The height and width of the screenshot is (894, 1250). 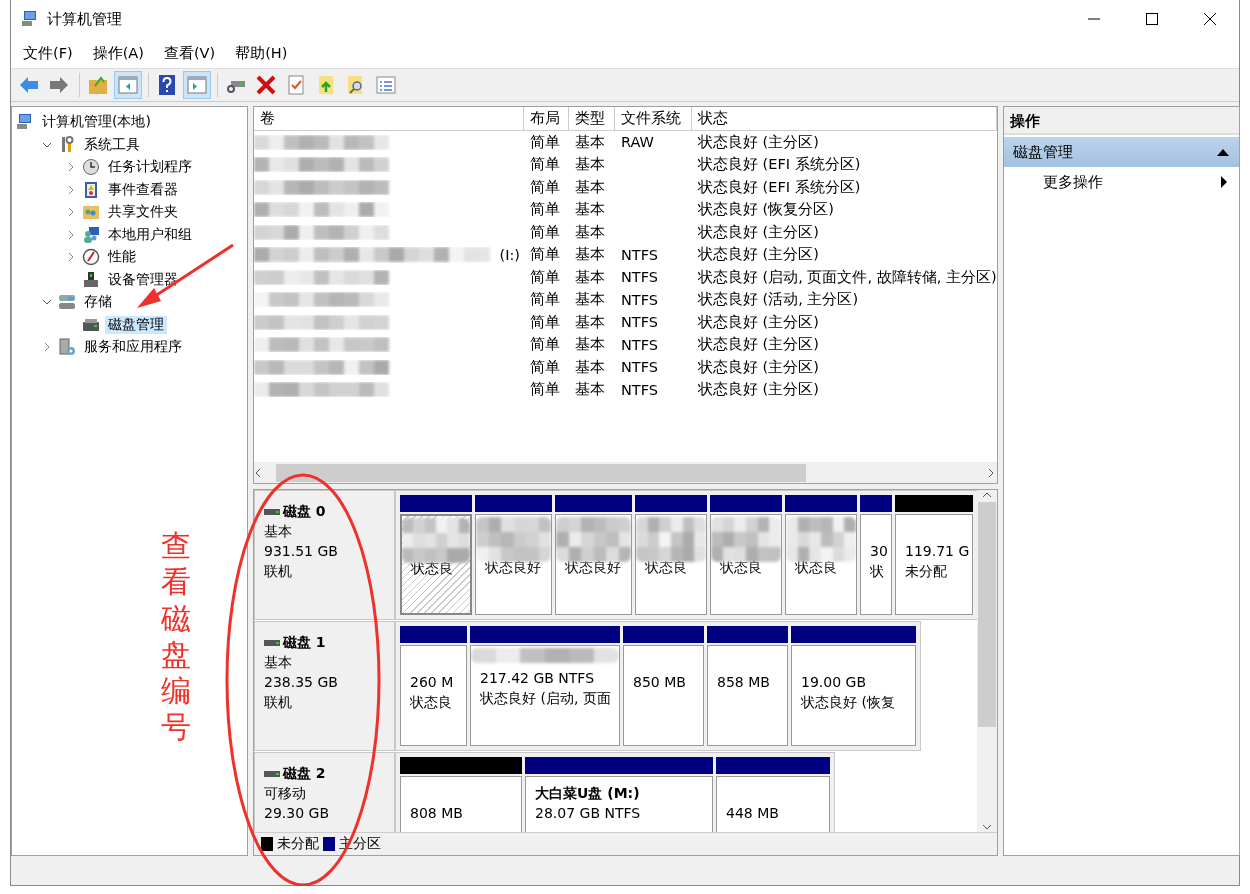 What do you see at coordinates (150, 234) in the screenshot?
I see `tree-item: 本地用户和组` at bounding box center [150, 234].